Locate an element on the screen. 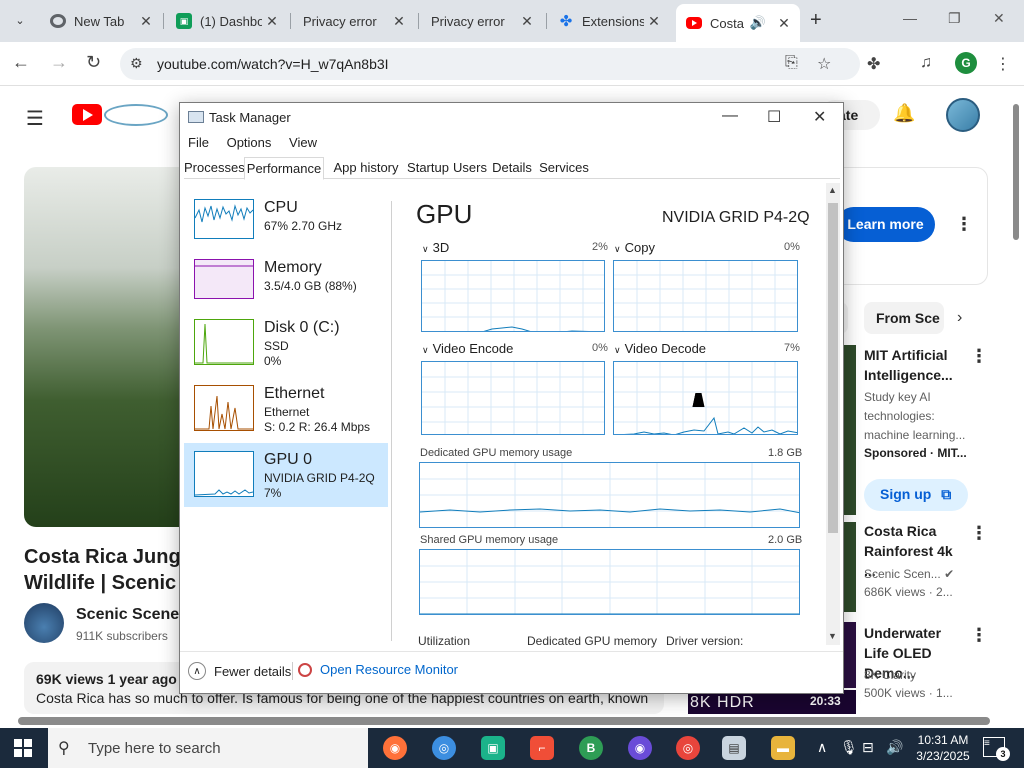  sidebar-item-disk: Disk 0 (C:) SSD 0% is located at coordinates (286, 343).